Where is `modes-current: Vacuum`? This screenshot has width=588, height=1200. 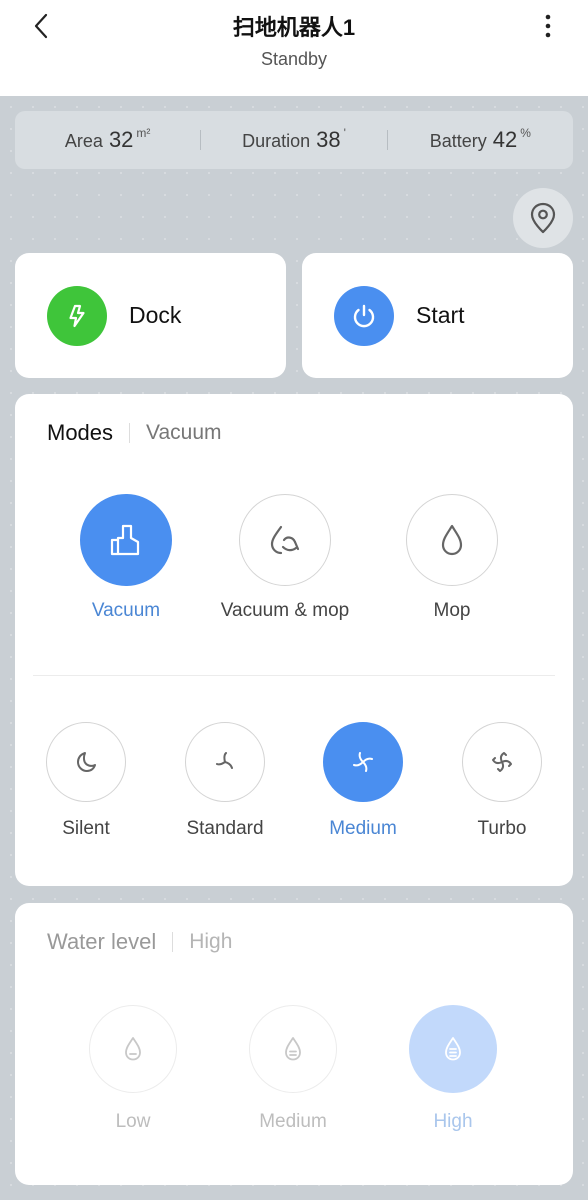
modes-current: Vacuum is located at coordinates (184, 432).